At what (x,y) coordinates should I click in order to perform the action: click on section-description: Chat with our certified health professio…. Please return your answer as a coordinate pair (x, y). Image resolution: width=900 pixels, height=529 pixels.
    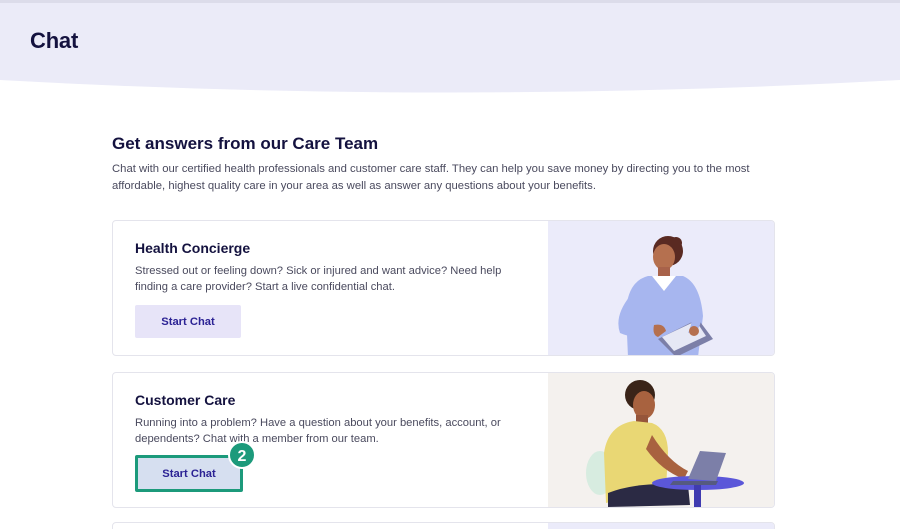
    Looking at the image, I should click on (431, 177).